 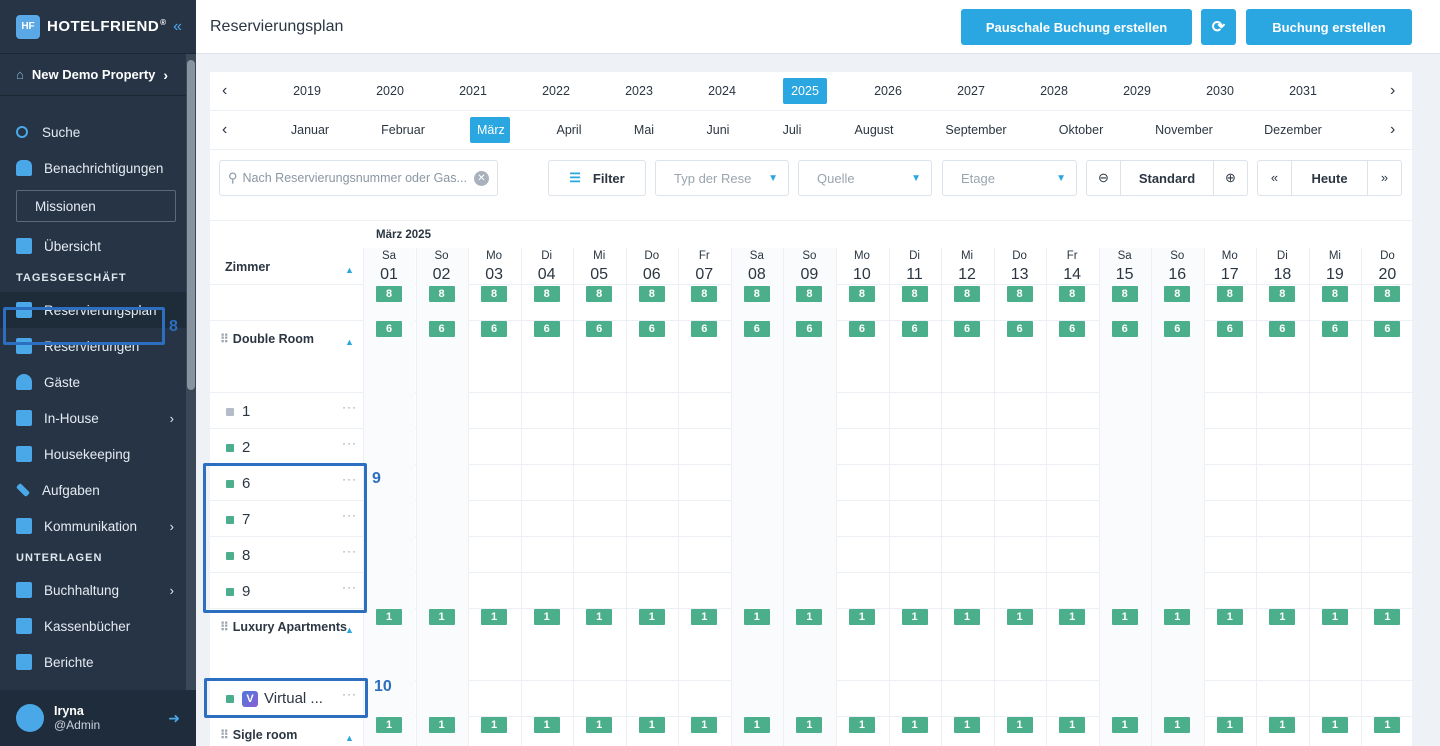 What do you see at coordinates (1392, 91) in the screenshot?
I see `next-year-icon: ›` at bounding box center [1392, 91].